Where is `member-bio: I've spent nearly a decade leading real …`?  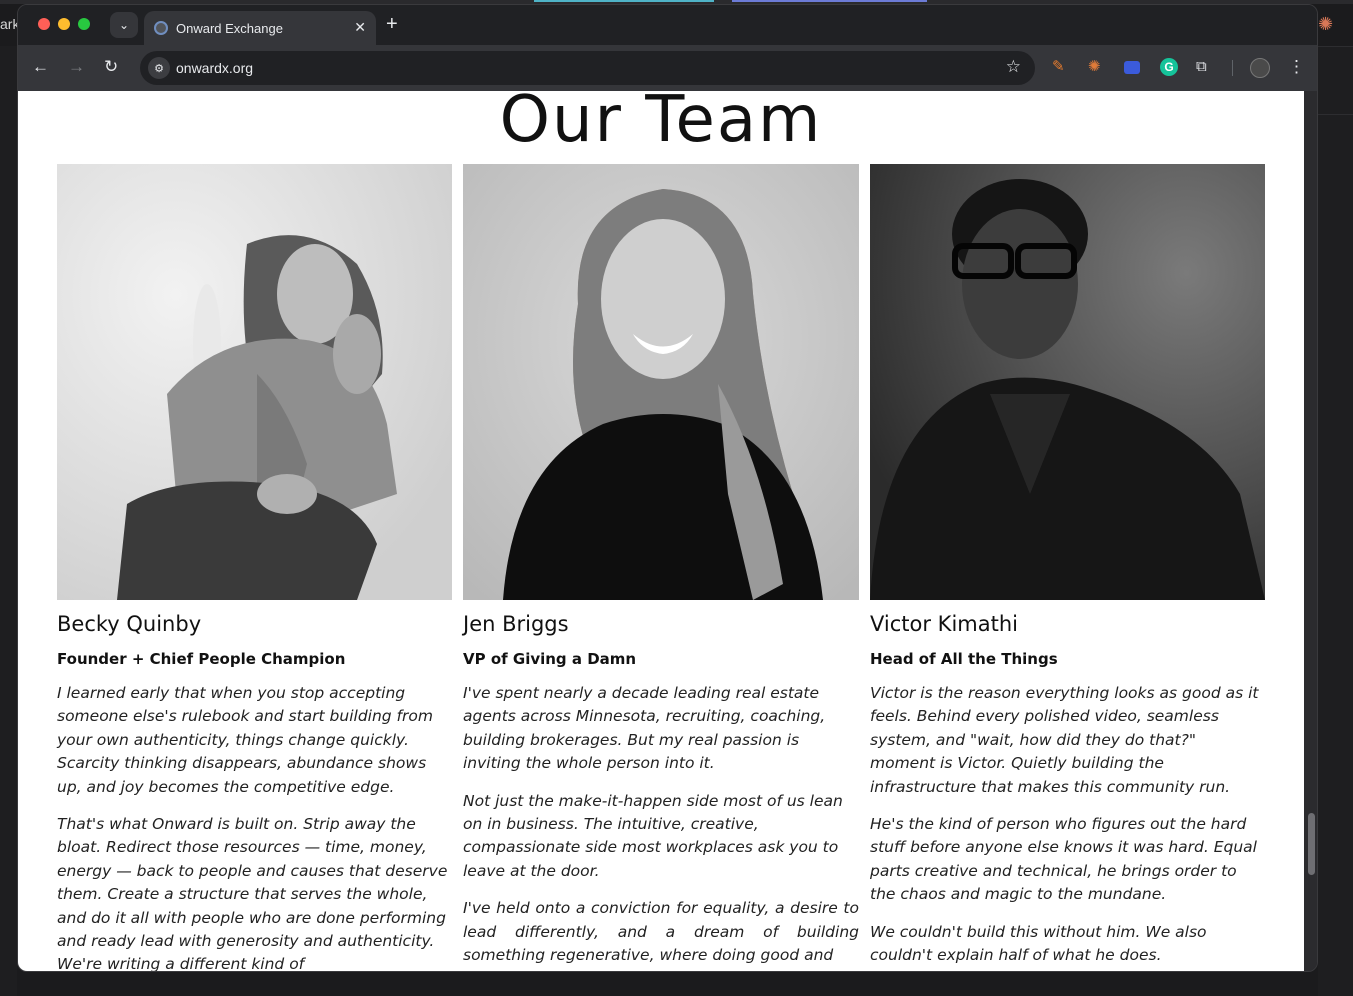
member-bio: I've spent nearly a decade leading real … is located at coordinates (661, 824).